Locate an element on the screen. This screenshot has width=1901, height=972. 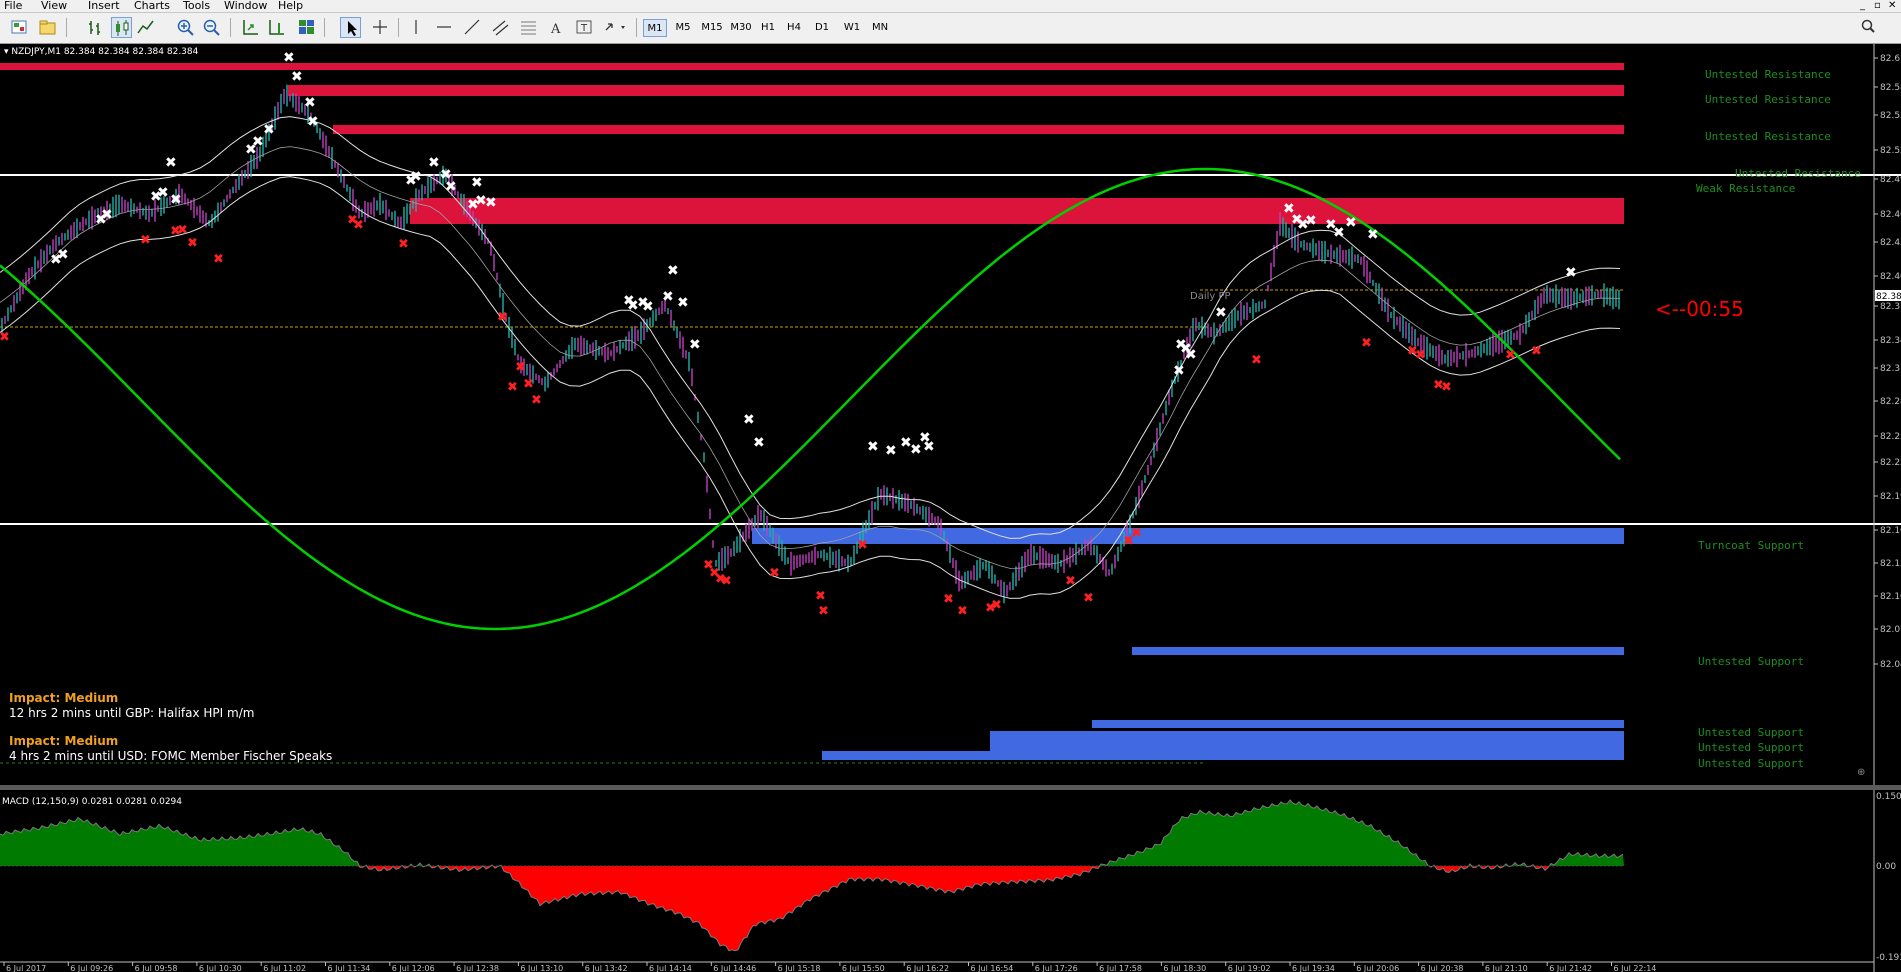
search-icon is located at coordinates (1868, 27).